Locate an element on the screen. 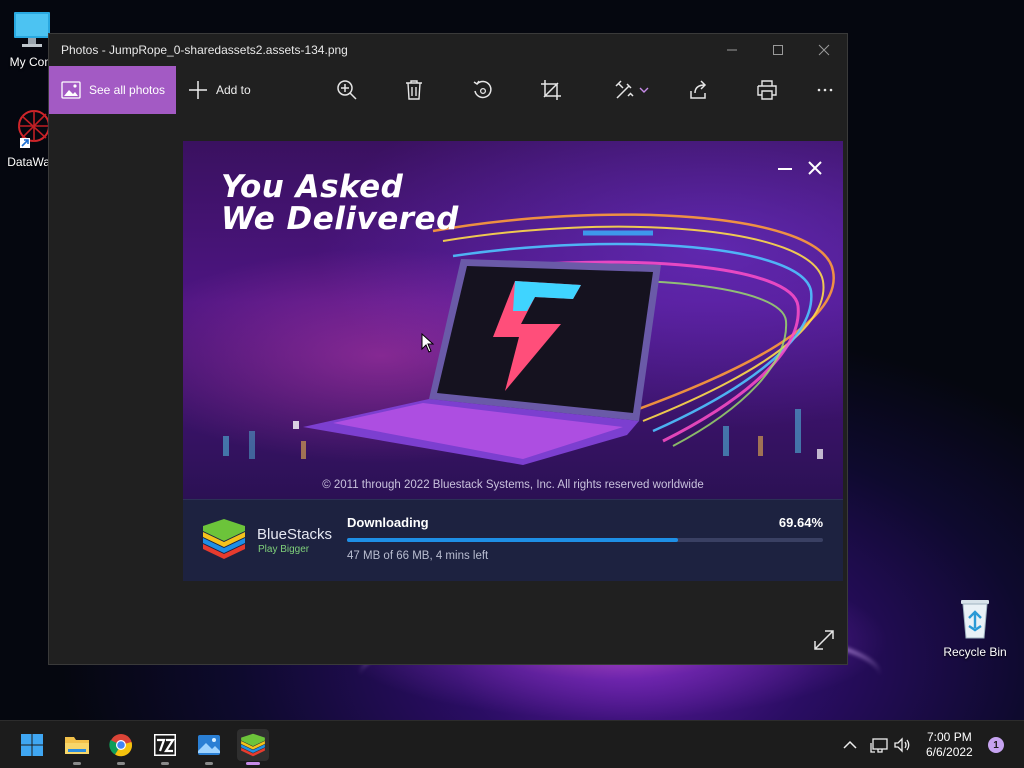 The width and height of the screenshot is (1024, 768). share-icon is located at coordinates (698, 89).